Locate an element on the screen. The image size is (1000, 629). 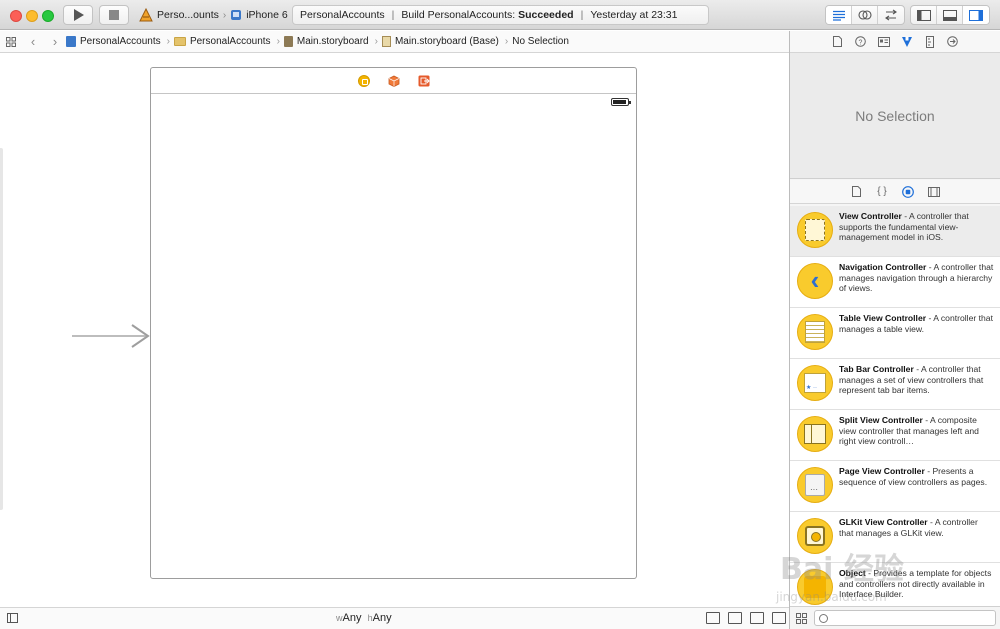
scheme-target-label: Perso...ounts is located at coordinates (188, 15).